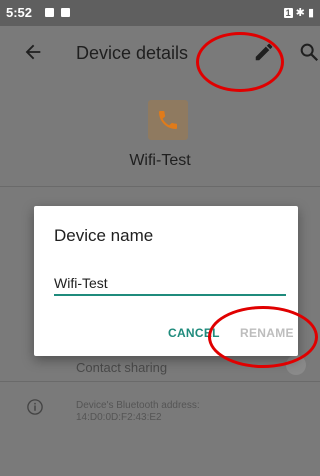 This screenshot has height=476, width=320. Describe the element at coordinates (160, 160) in the screenshot. I see `device-name-heading: Wifi-Test` at that location.